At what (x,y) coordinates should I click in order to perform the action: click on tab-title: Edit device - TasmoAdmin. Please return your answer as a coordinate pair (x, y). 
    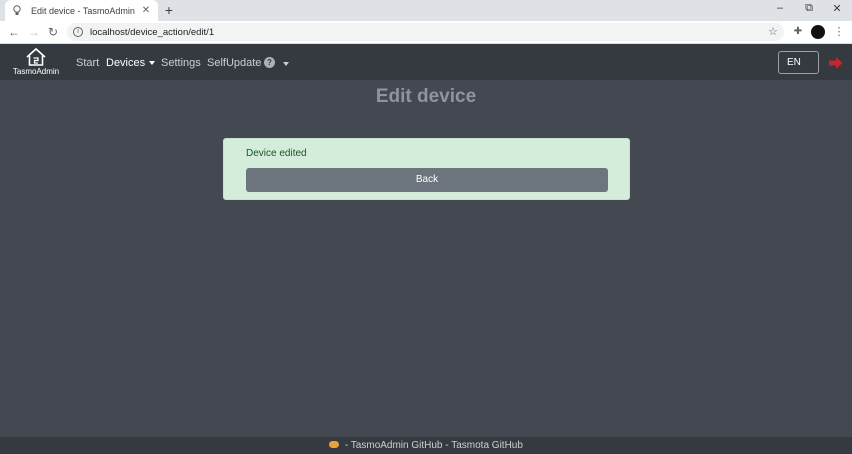
    Looking at the image, I should click on (83, 10).